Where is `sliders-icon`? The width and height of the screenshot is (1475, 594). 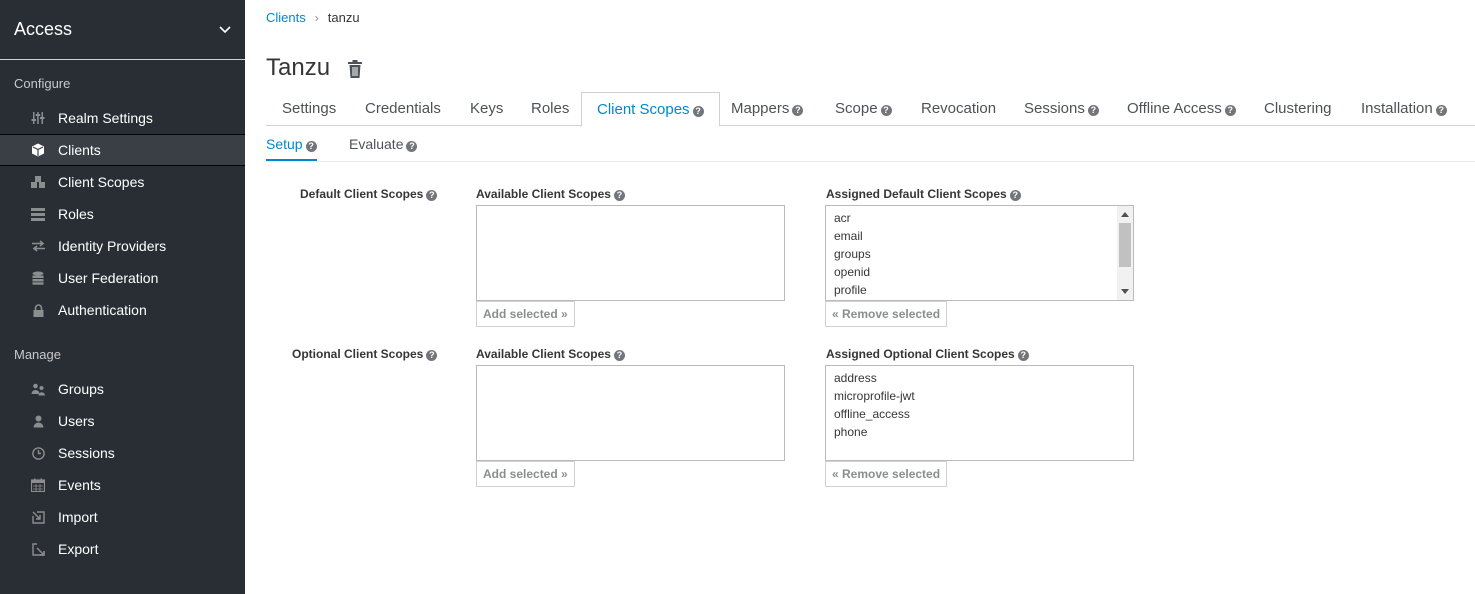
sliders-icon is located at coordinates (38, 118).